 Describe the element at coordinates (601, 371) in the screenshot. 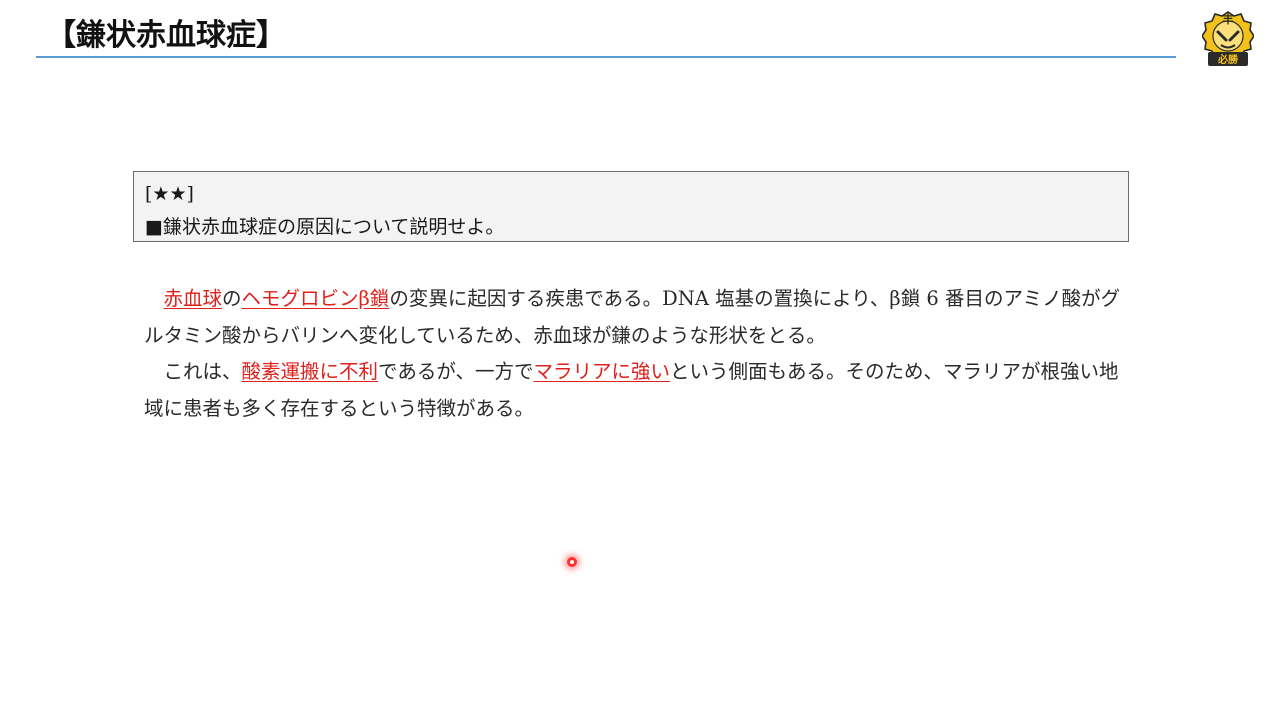

I see `keyword-highlight: マラリアに強い` at that location.